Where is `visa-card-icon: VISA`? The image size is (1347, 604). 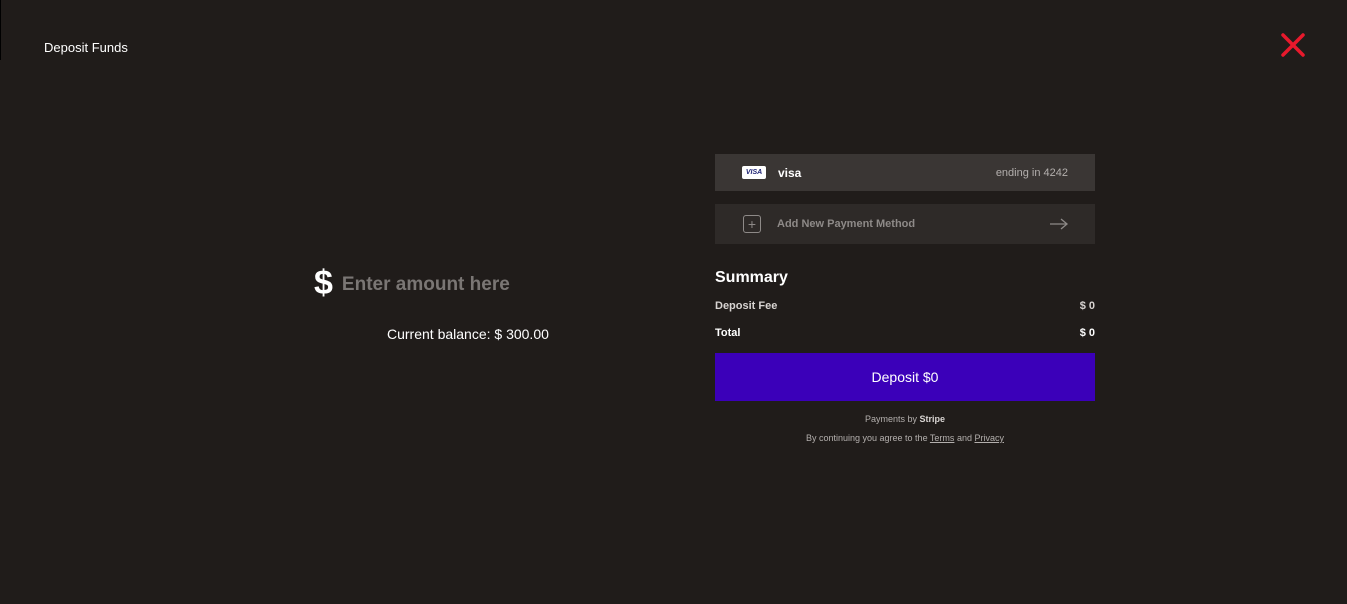 visa-card-icon: VISA is located at coordinates (754, 172).